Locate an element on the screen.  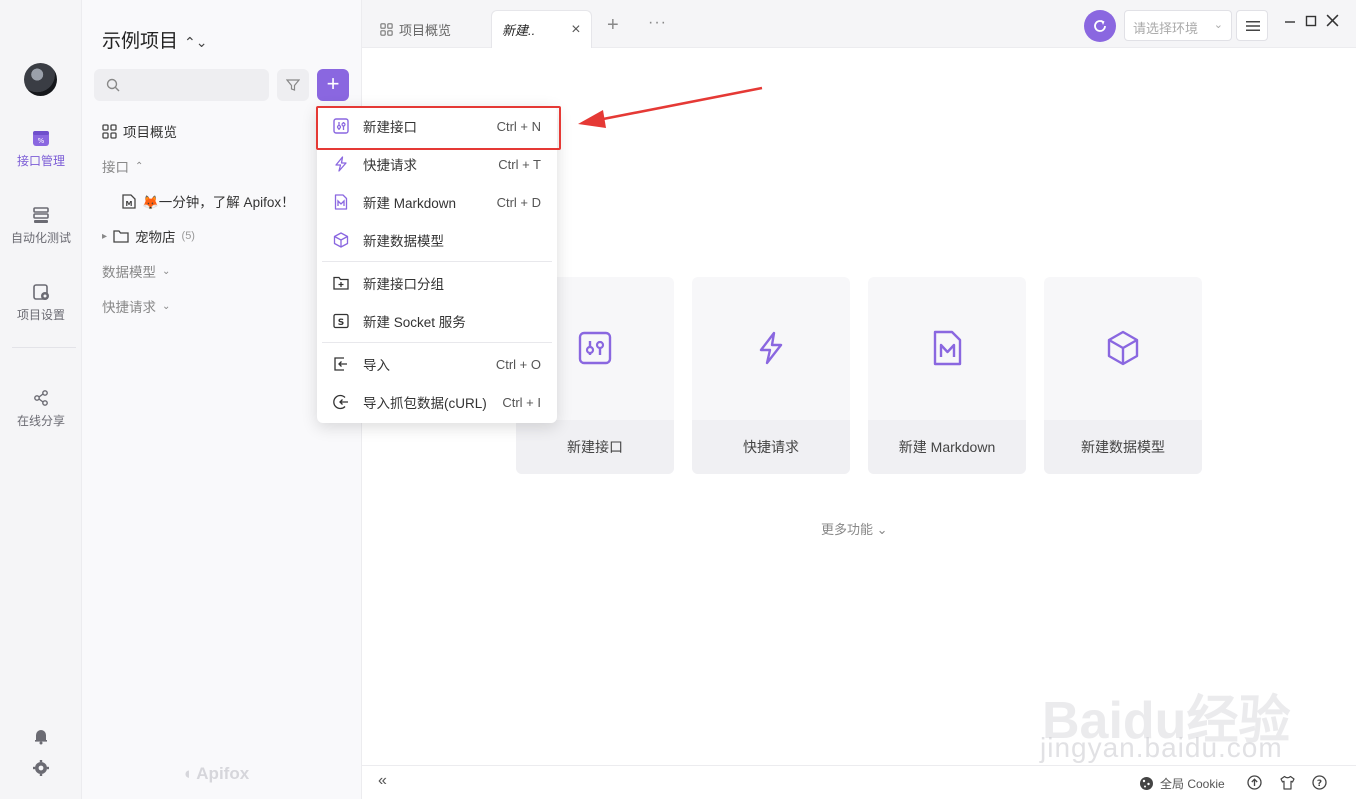
rail-item-project-settings: 项目设置 is located at coordinates (41, 302).